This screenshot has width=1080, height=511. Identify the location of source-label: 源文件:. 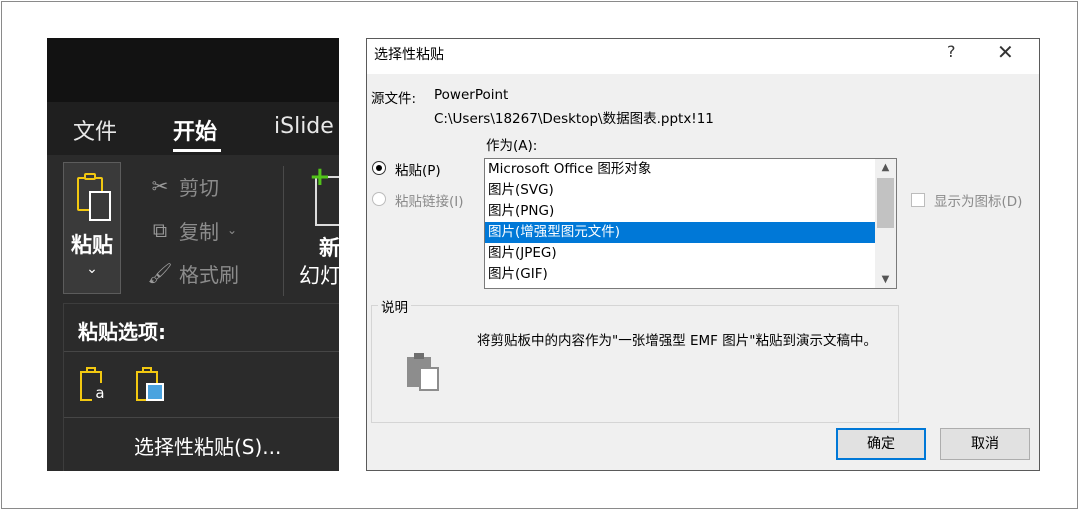
(394, 99).